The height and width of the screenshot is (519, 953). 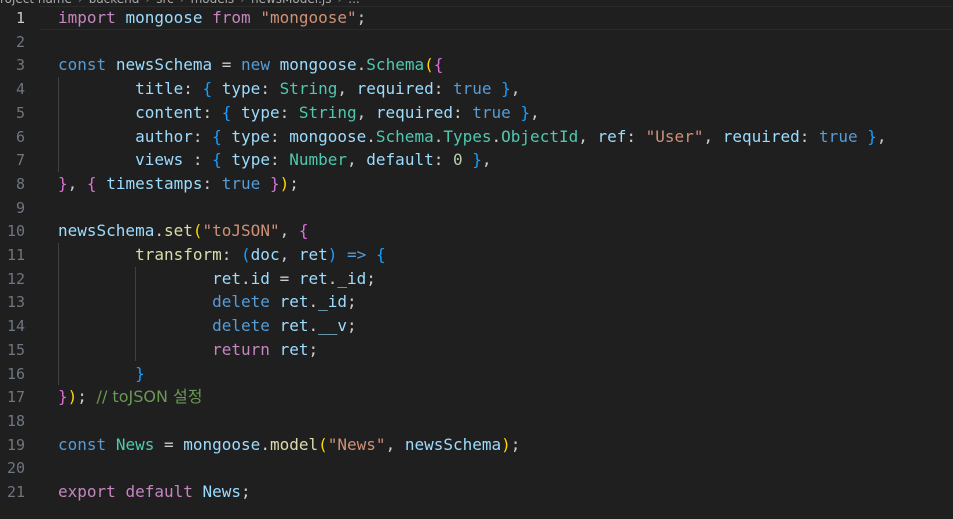 What do you see at coordinates (476, 302) in the screenshot?
I see `code-line: 13 delete ret._id;` at bounding box center [476, 302].